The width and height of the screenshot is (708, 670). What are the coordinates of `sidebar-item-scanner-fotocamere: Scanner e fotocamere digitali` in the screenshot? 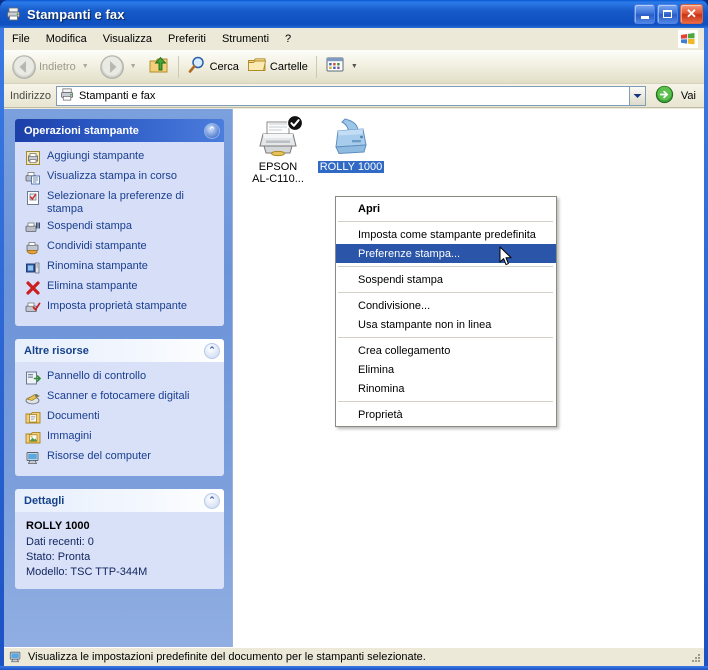 It's located at (120, 398).